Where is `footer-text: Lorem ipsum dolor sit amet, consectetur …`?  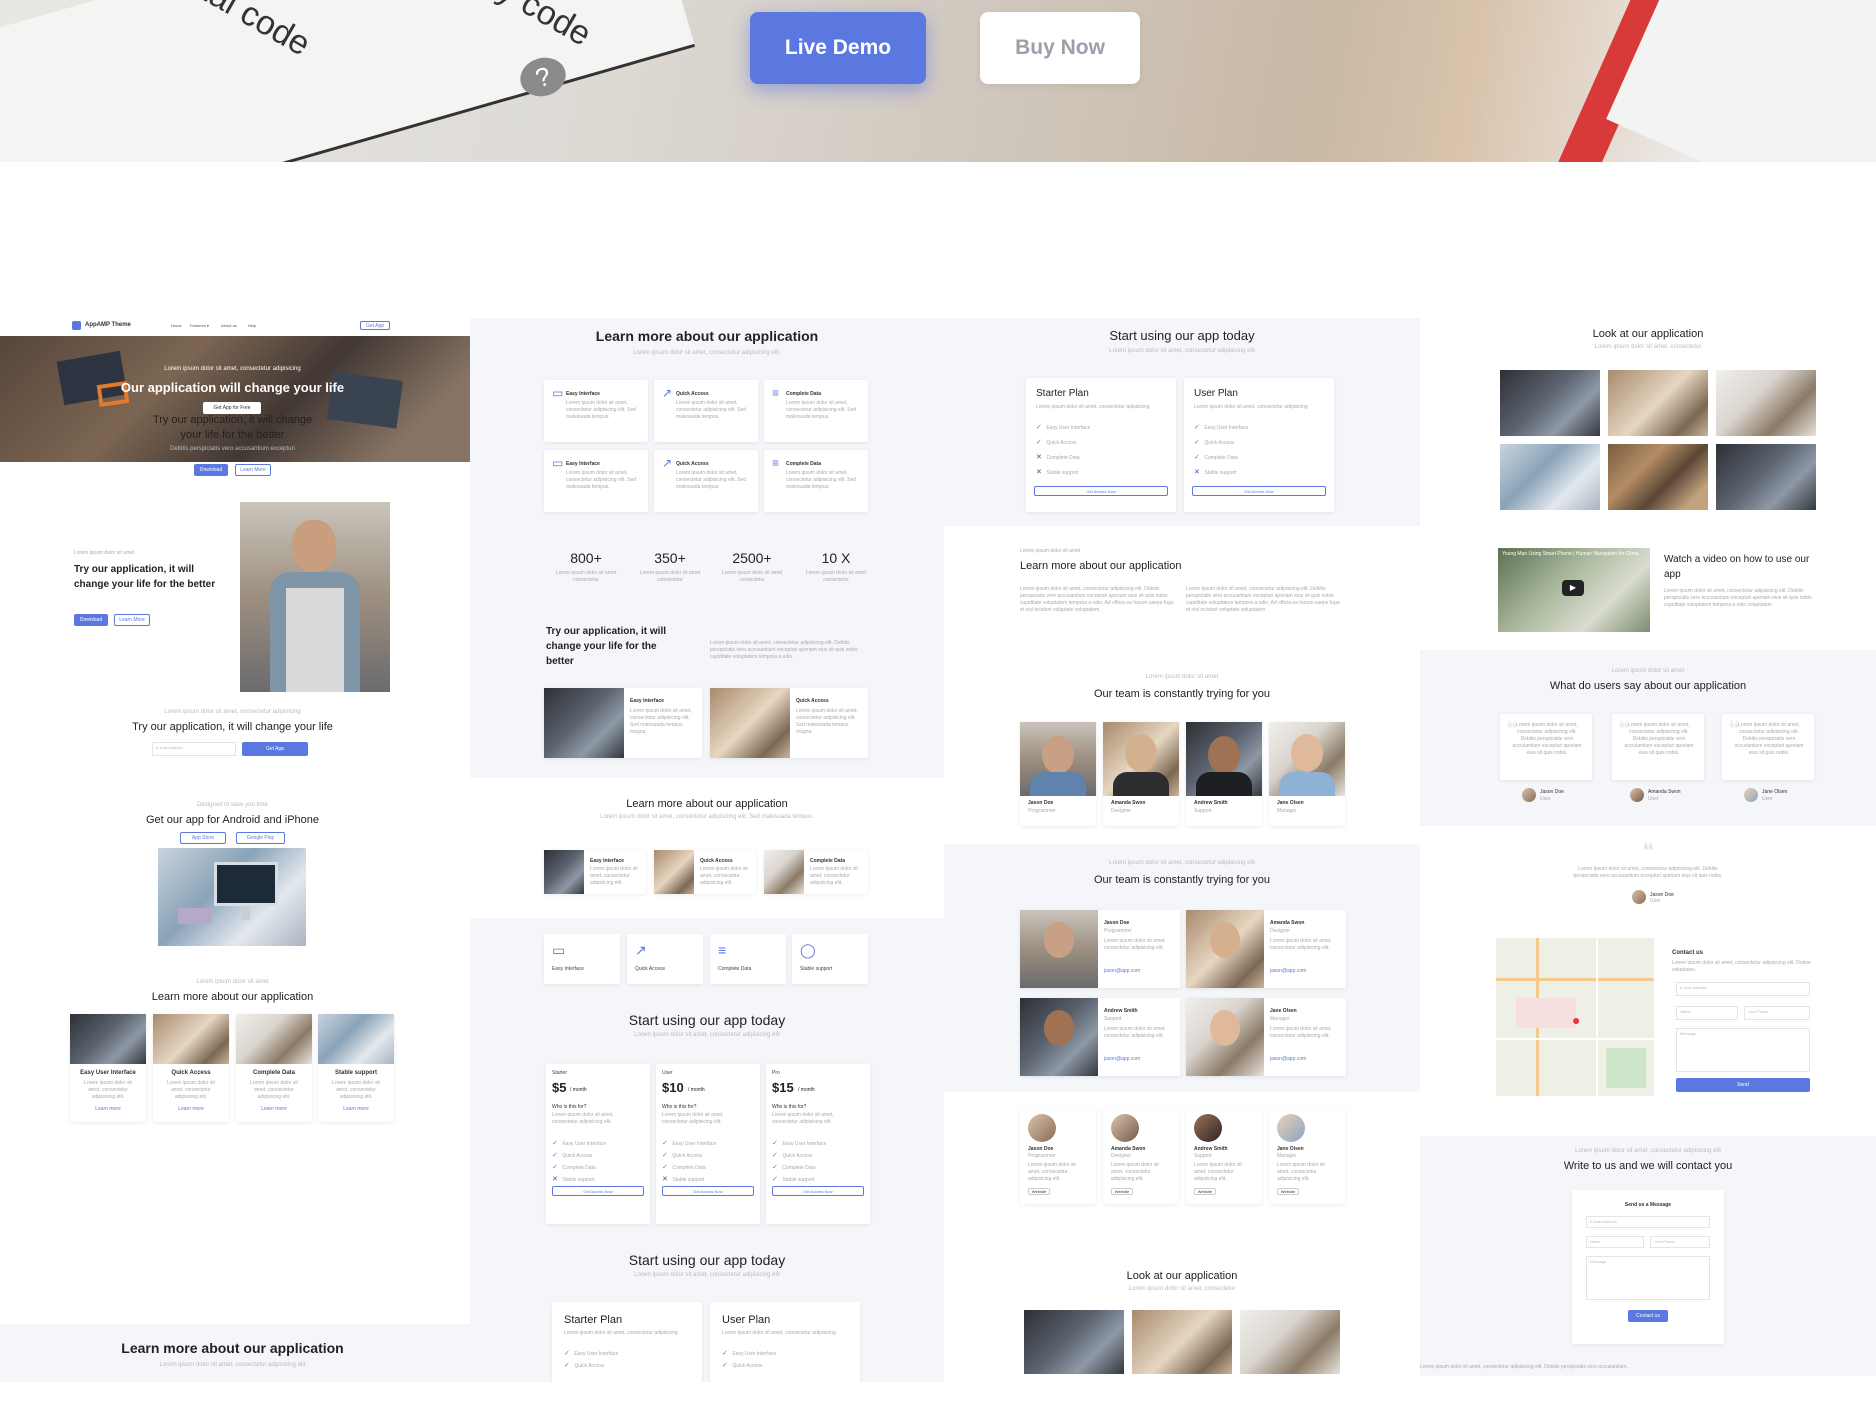 footer-text: Lorem ipsum dolor sit amet, consectetur … is located at coordinates (1524, 1367).